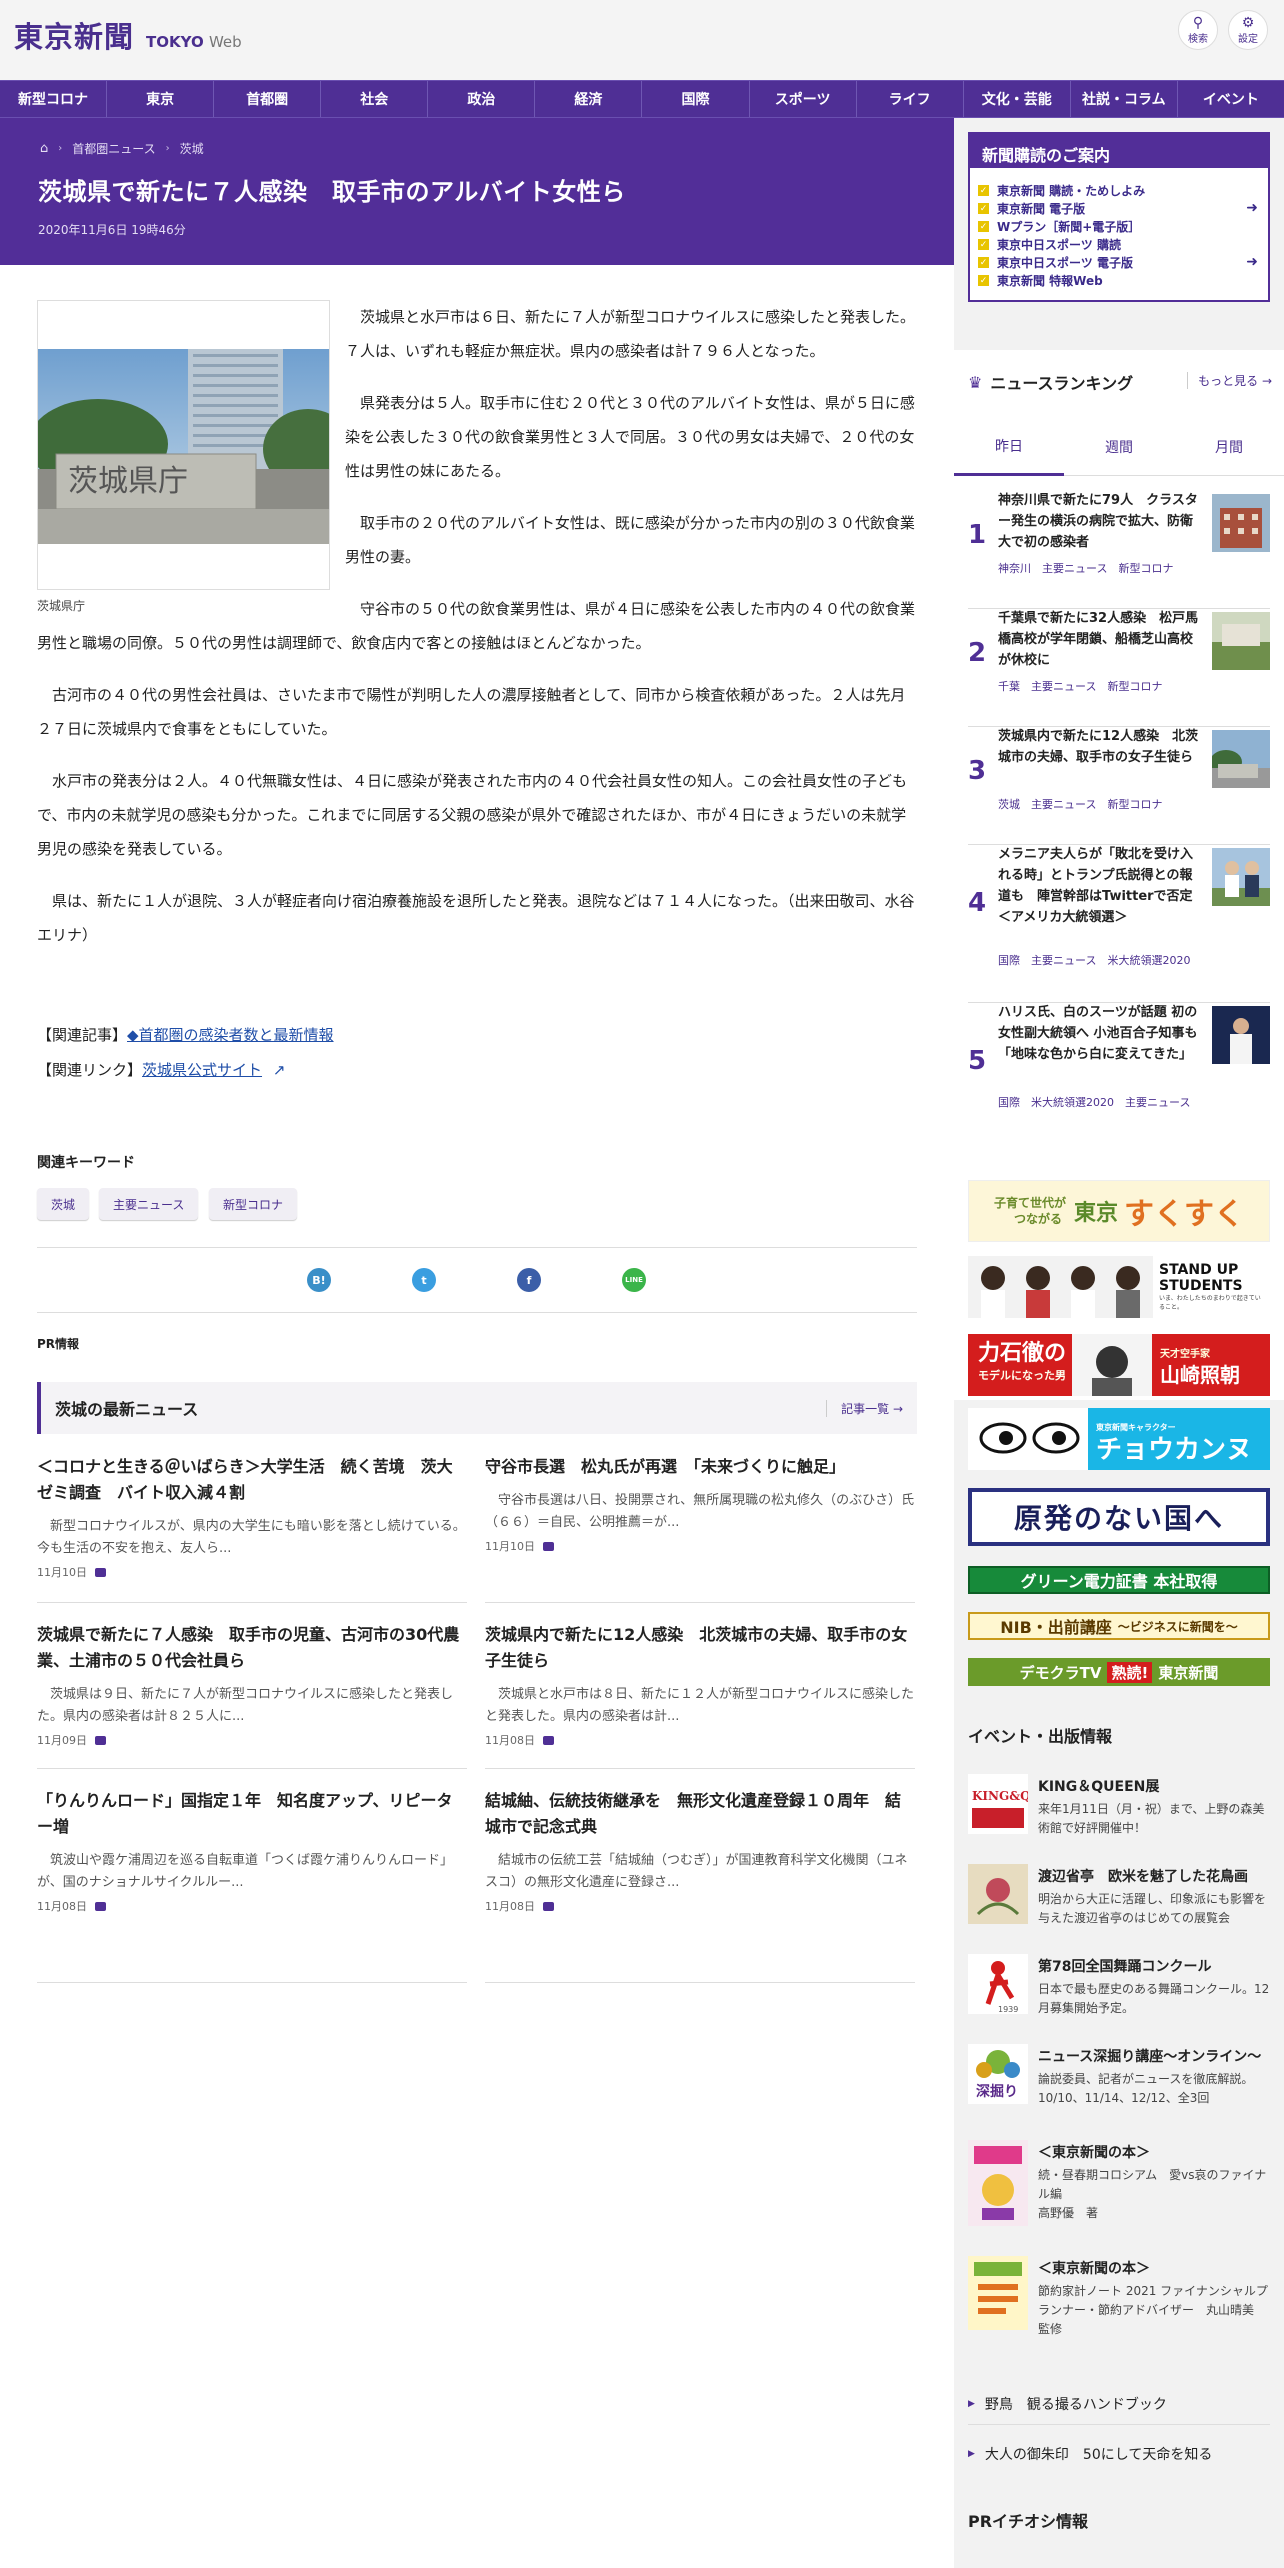  What do you see at coordinates (1086, 568) in the screenshot?
I see `ranking-item-tags: 神奈川 主要ニュース 新型コロナ` at bounding box center [1086, 568].